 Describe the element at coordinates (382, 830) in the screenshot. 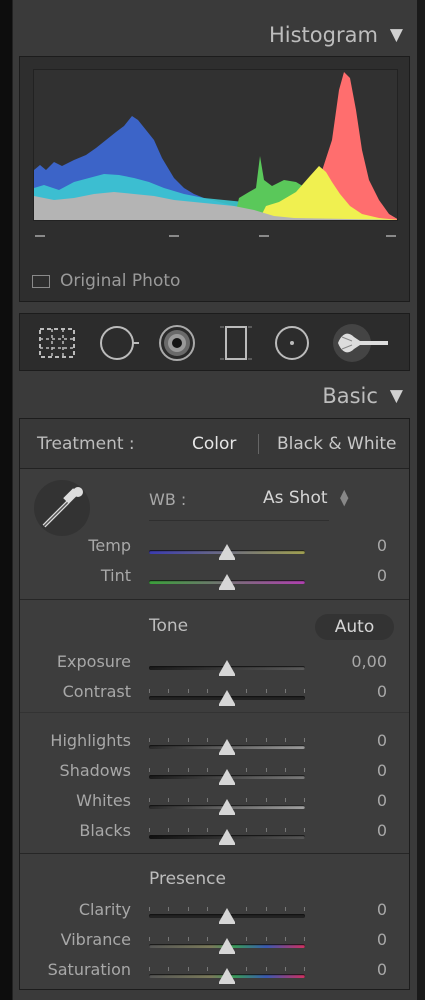

I see `blacks-value: 0` at that location.